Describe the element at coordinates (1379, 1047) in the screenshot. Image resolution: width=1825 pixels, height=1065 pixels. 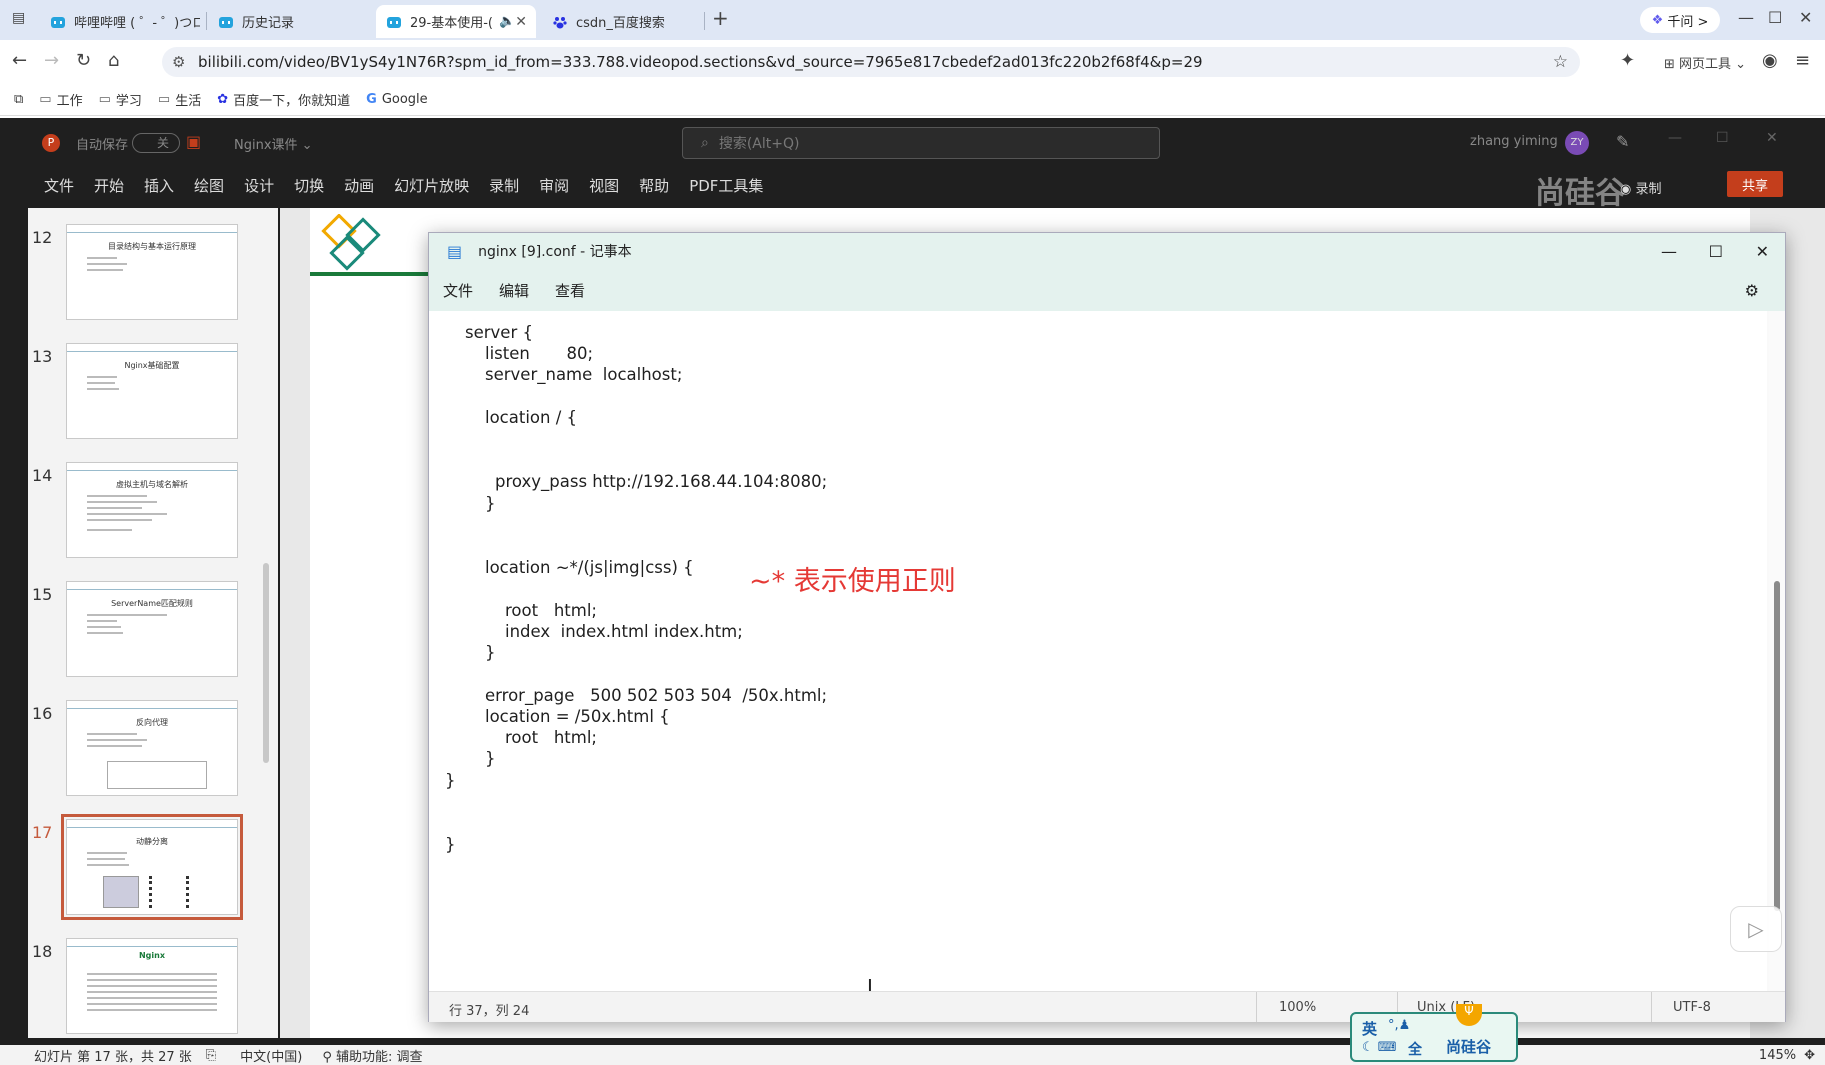
I see `ime-keyboard-icon: ☾ ⌨` at that location.